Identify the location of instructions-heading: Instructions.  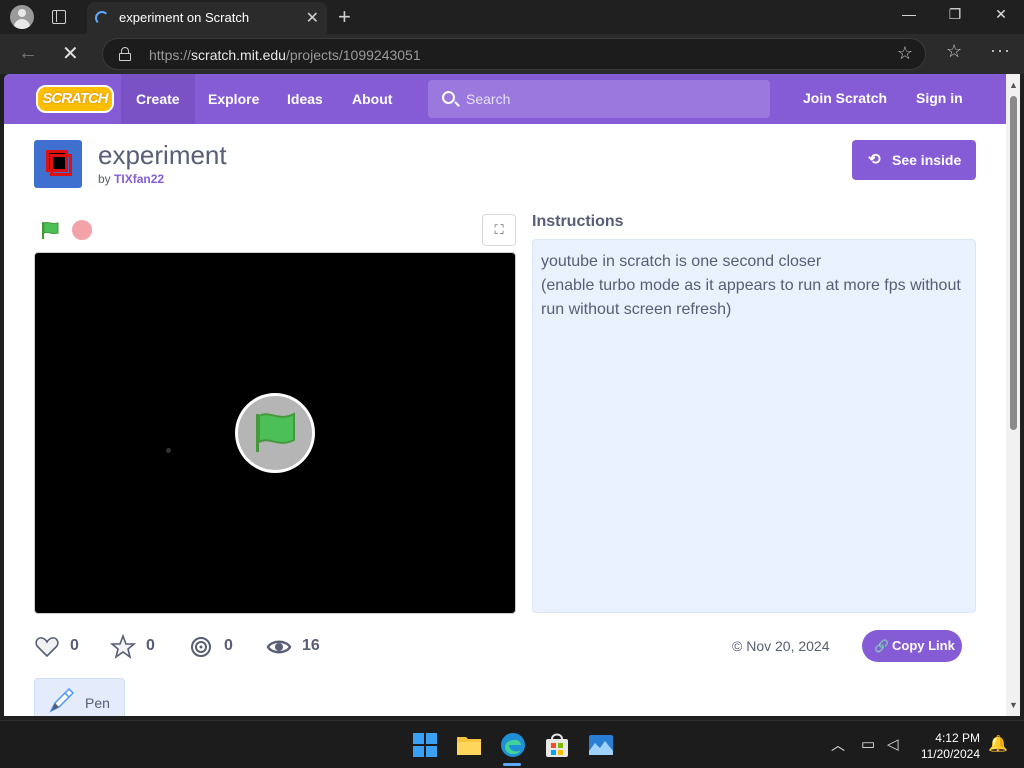
(578, 221).